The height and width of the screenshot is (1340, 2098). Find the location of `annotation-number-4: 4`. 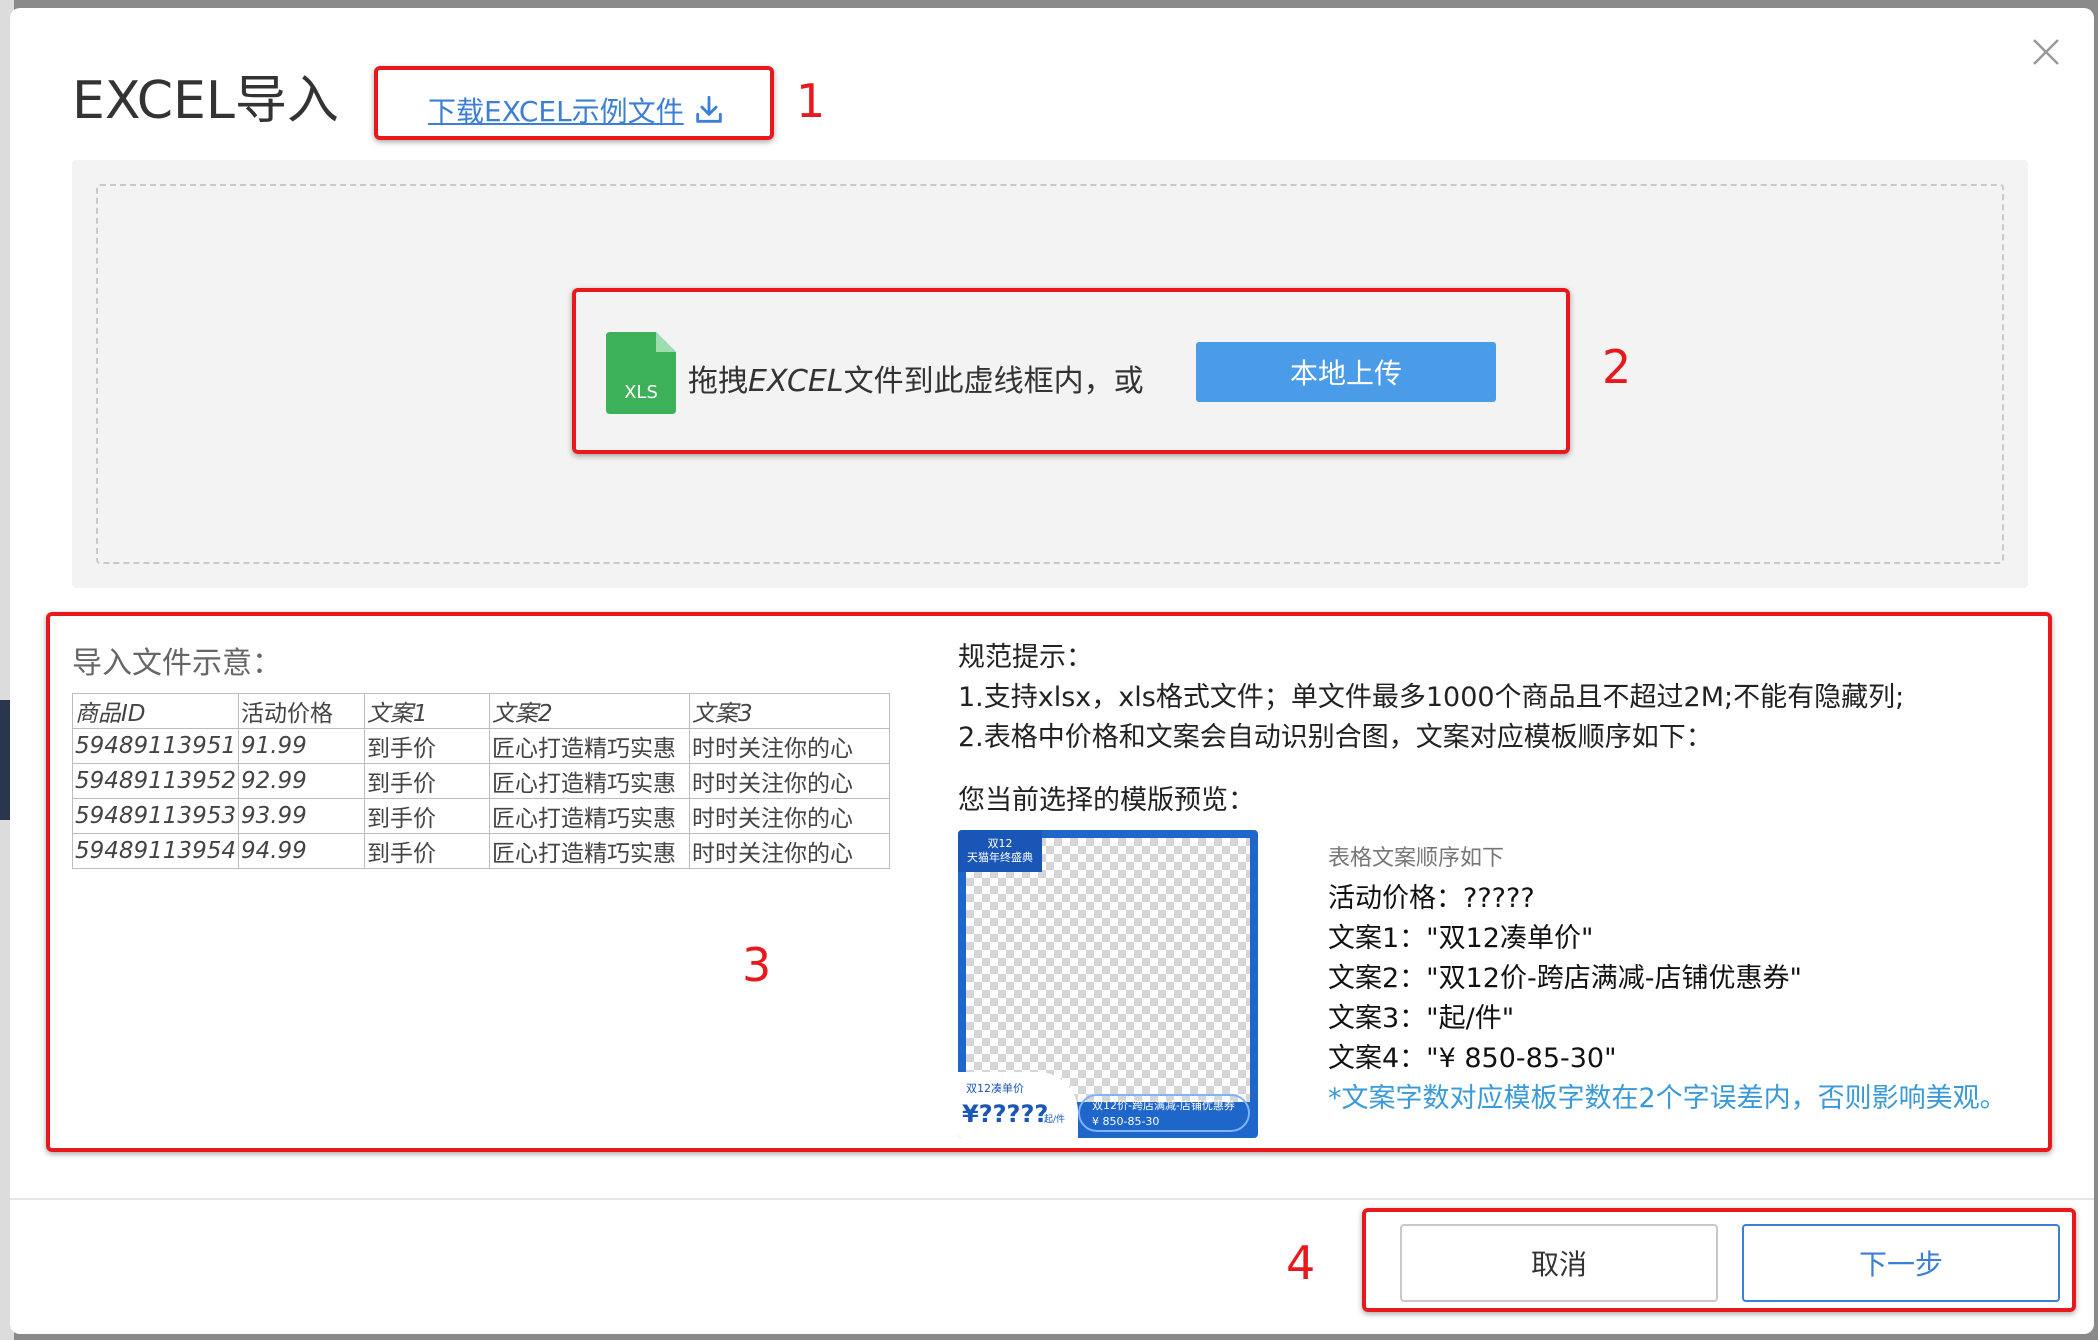

annotation-number-4: 4 is located at coordinates (1301, 1263).